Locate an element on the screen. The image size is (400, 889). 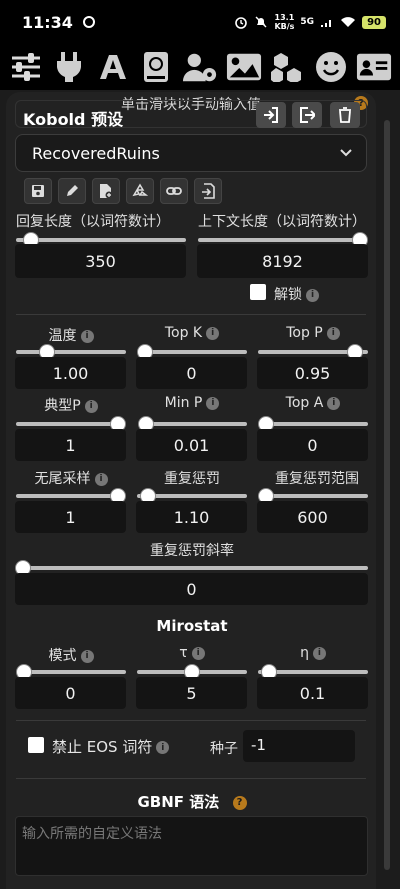
export-preset-button is located at coordinates (307, 115).